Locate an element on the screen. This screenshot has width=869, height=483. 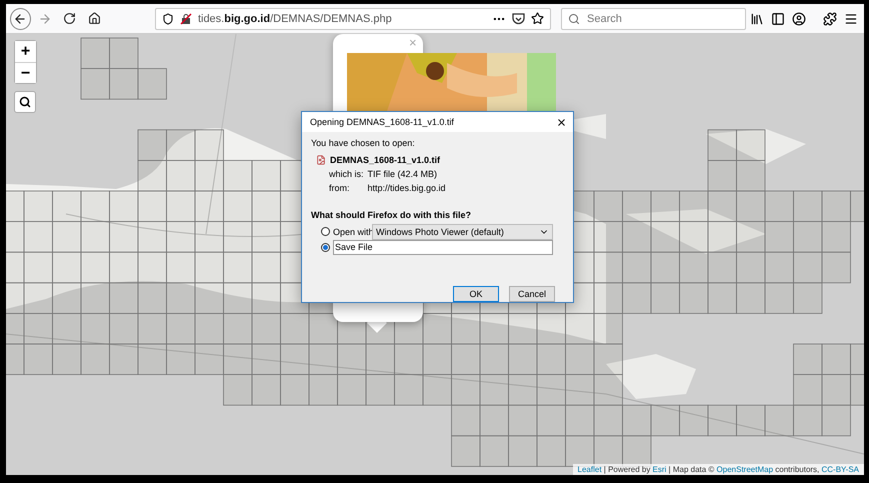
library-icon is located at coordinates (757, 19).